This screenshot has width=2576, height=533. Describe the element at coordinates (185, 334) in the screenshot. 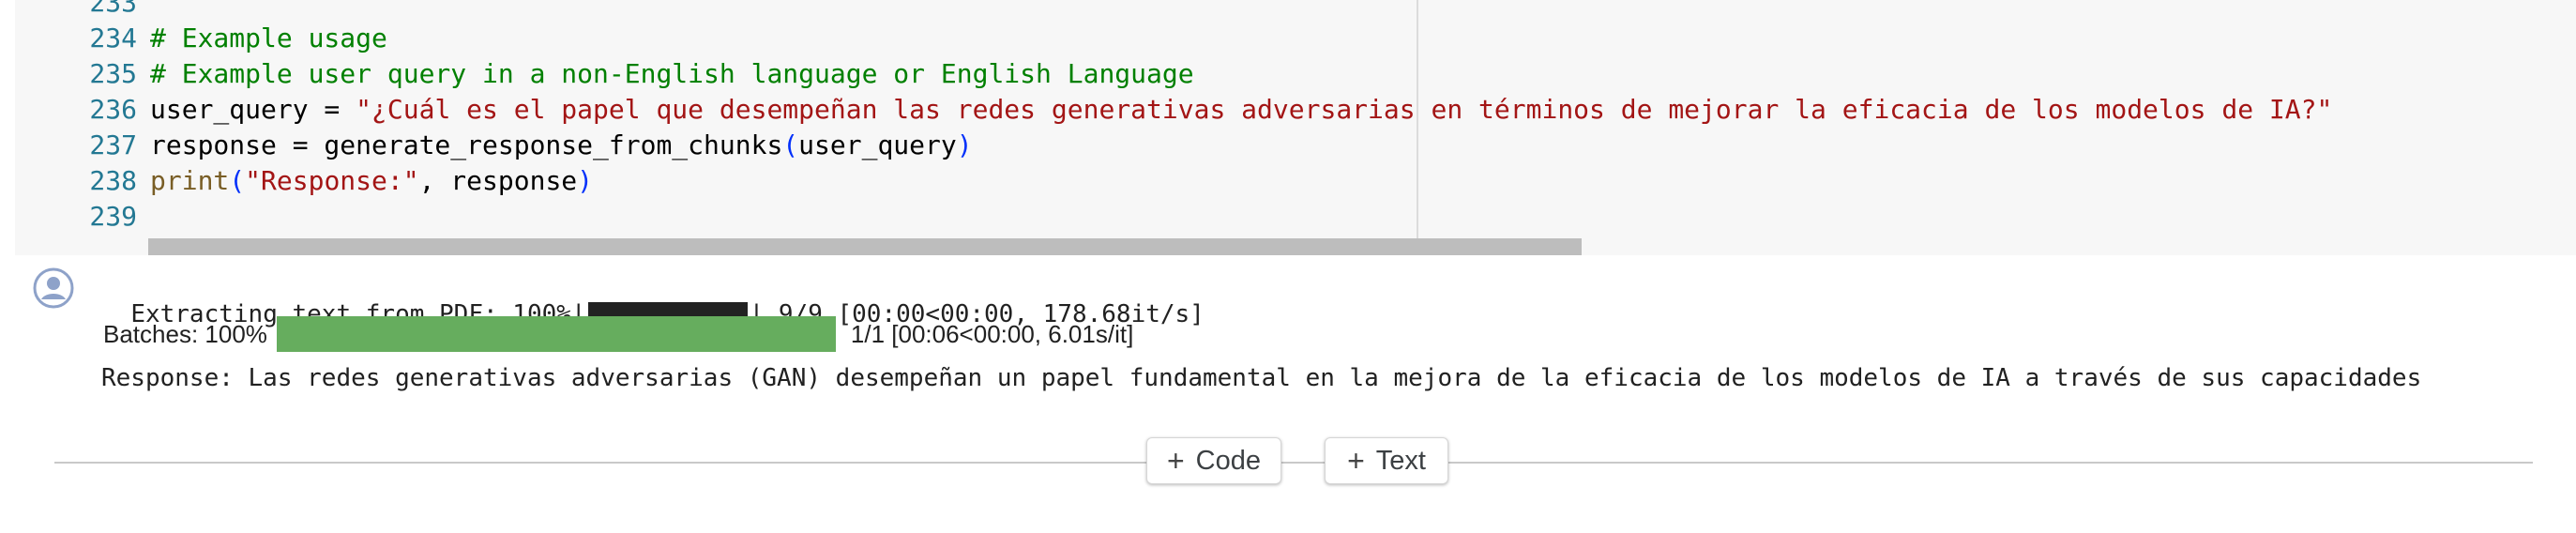

I see `batches-label: Batches: 100%` at that location.